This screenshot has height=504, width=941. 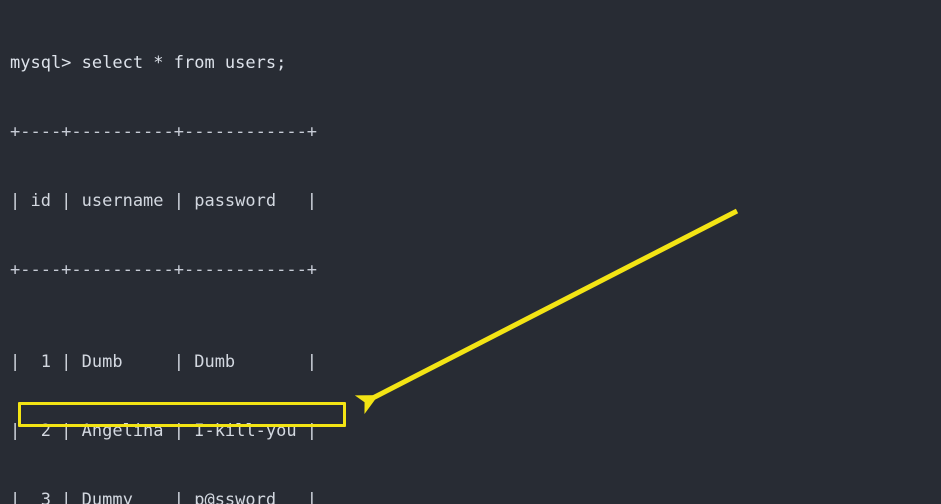 I want to click on mysql-prompt-line: mysql> select * from users;, so click(x=148, y=63).